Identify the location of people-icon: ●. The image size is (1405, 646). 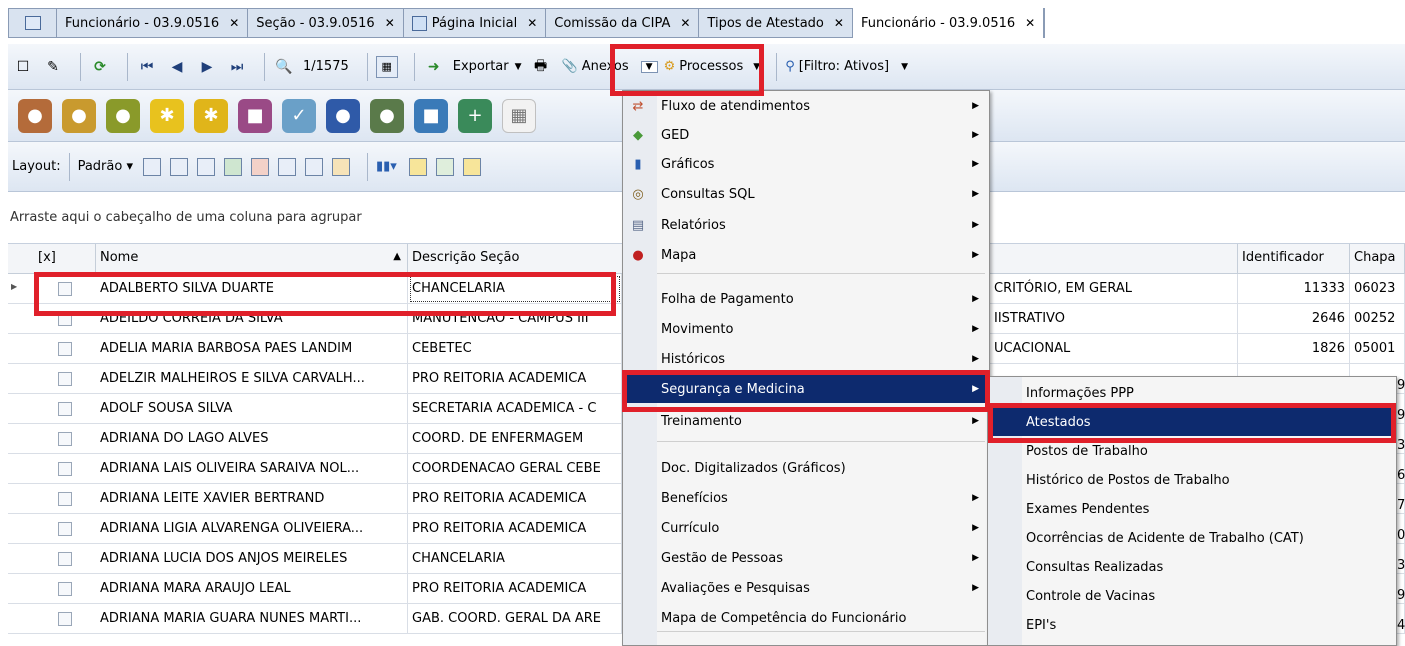
(387, 115).